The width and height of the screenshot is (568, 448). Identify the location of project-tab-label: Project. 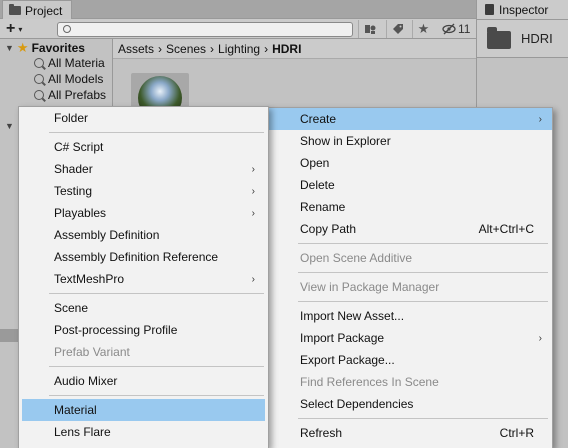
(44, 10).